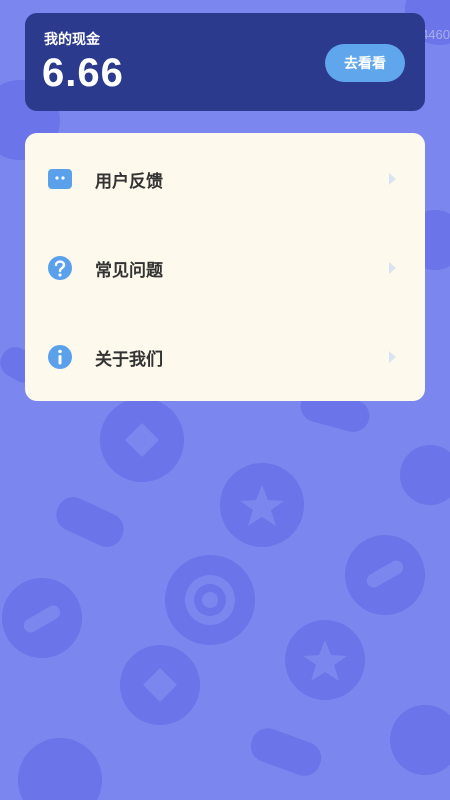 The height and width of the screenshot is (800, 450). Describe the element at coordinates (365, 63) in the screenshot. I see `view-button: 去看看` at that location.